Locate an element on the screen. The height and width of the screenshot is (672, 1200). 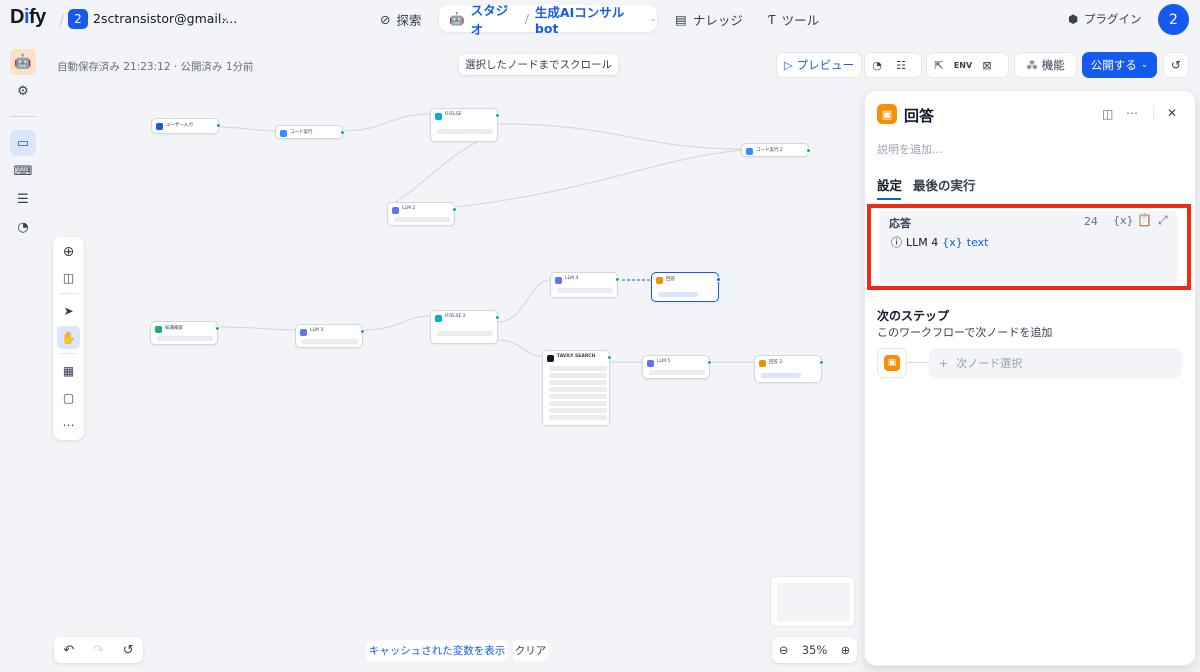
node-ifelse-2: IF/ELSE 2 is located at coordinates (465, 327).